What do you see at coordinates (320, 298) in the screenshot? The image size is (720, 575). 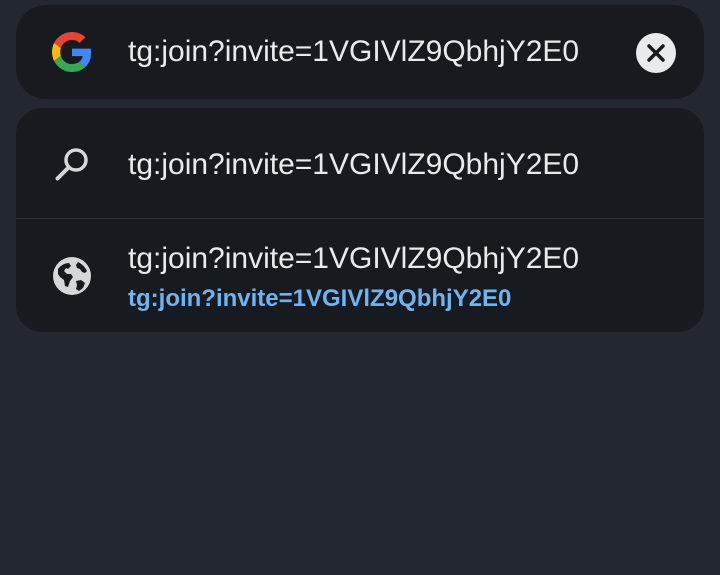 I see `suggestion-url: tg:join?invite=1VGIVlZ9QbhjY2E0` at bounding box center [320, 298].